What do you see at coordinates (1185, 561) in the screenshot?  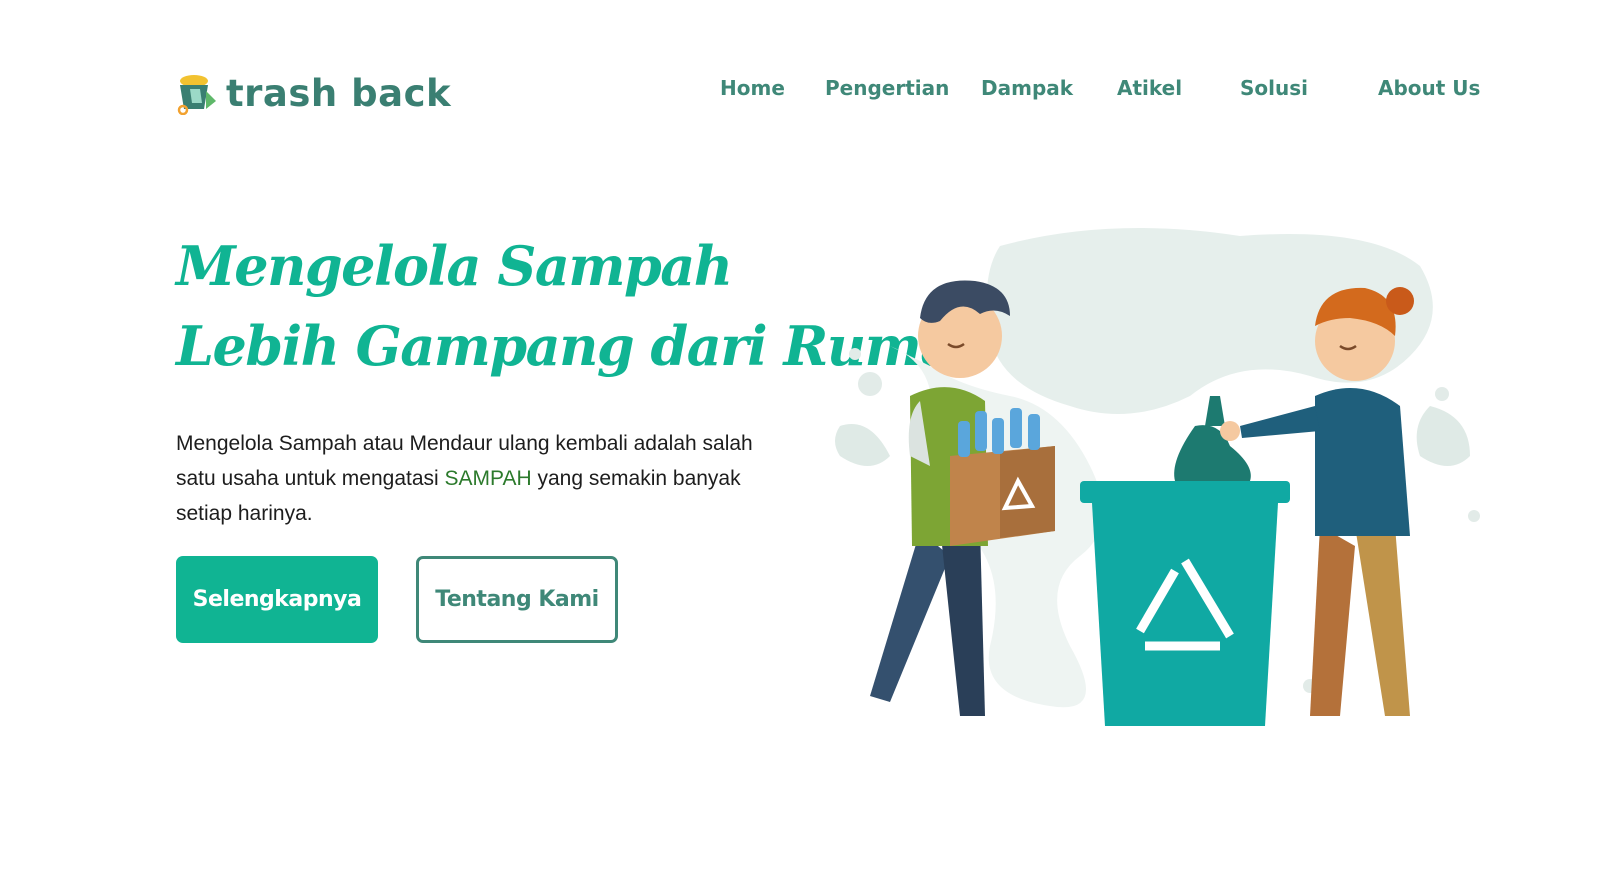 I see `recycle-bin` at bounding box center [1185, 561].